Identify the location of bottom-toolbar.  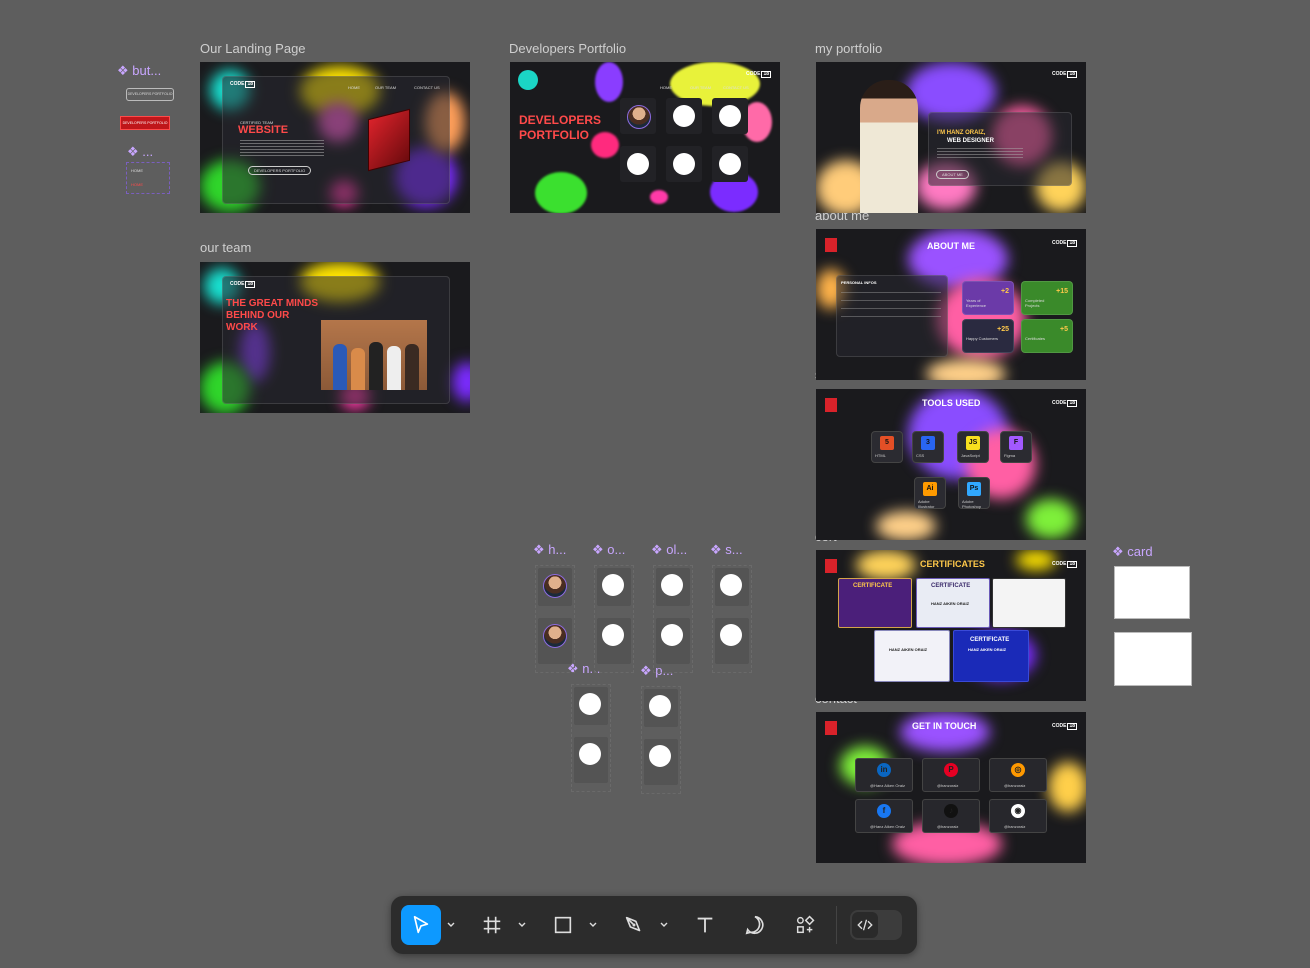
(654, 925).